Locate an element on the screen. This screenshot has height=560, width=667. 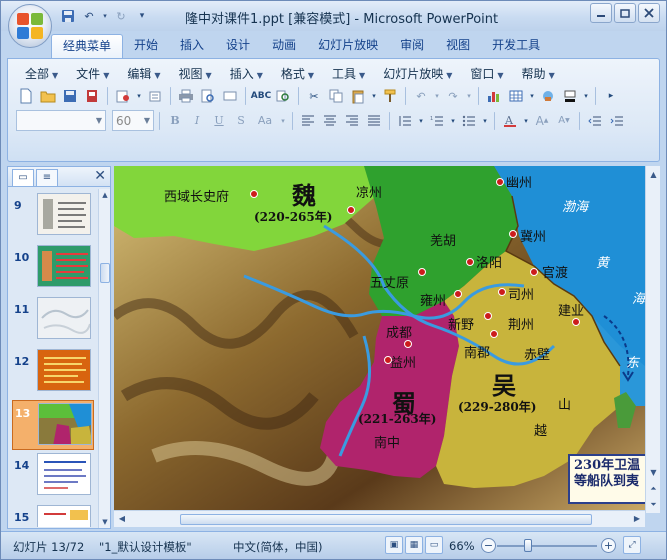
menu-help: 帮助 ▼ is located at coordinates (538, 74).